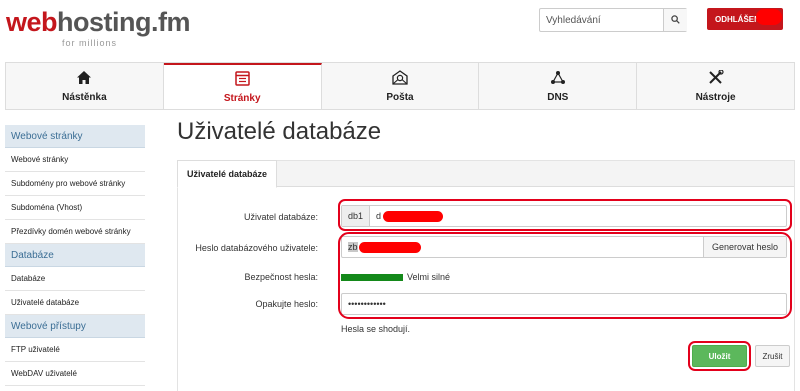 The image size is (800, 391). Describe the element at coordinates (242, 98) in the screenshot. I see `nav-label: Stránky` at that location.